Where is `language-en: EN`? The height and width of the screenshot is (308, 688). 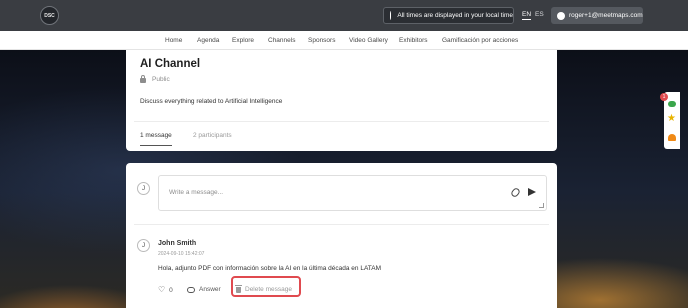 language-en: EN is located at coordinates (527, 15).